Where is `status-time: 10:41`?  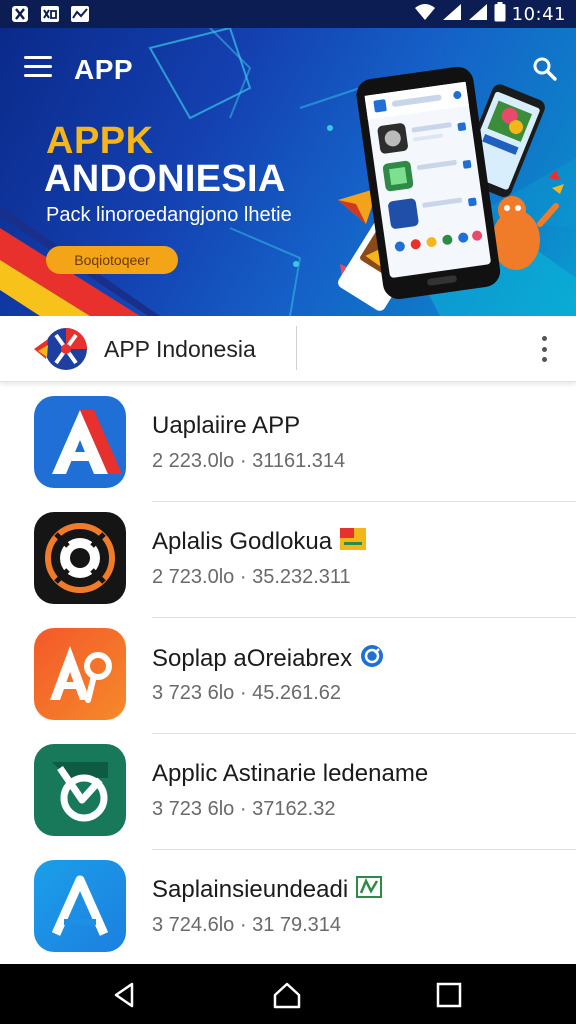
status-time: 10:41 is located at coordinates (538, 14).